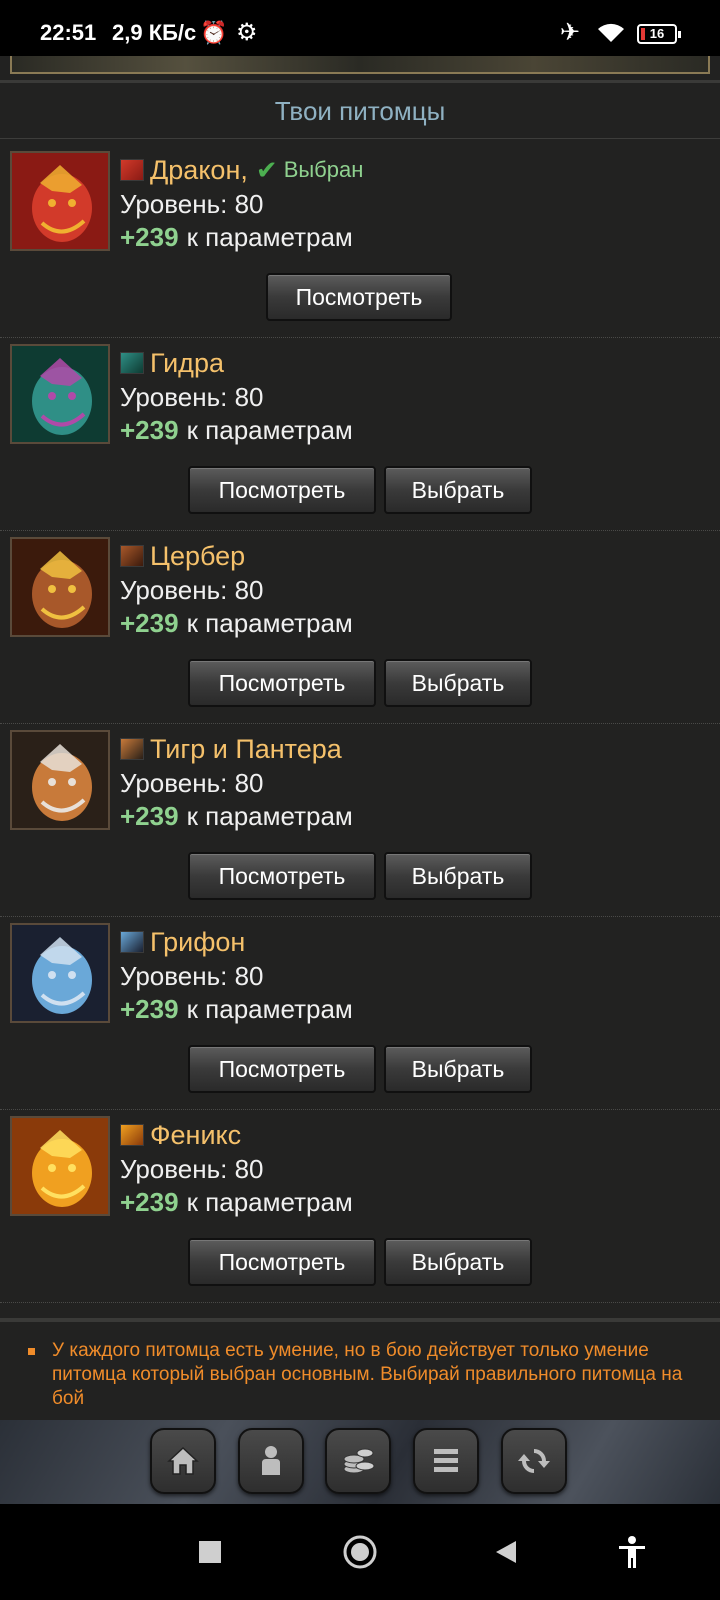 This screenshot has width=720, height=1600. I want to click on bottom-nav, so click(360, 1462).